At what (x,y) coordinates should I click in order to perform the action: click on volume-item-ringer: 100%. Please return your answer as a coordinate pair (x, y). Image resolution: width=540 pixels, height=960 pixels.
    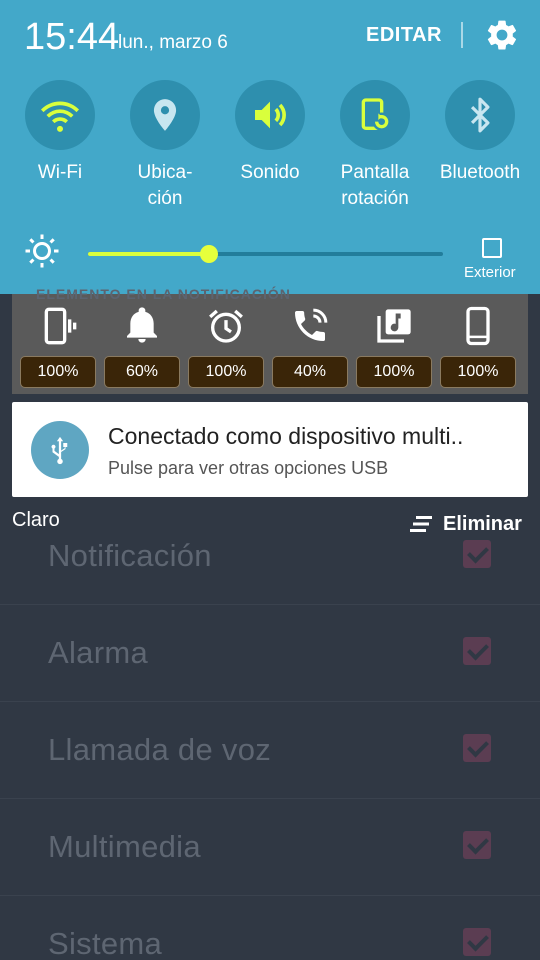
    Looking at the image, I should click on (58, 345).